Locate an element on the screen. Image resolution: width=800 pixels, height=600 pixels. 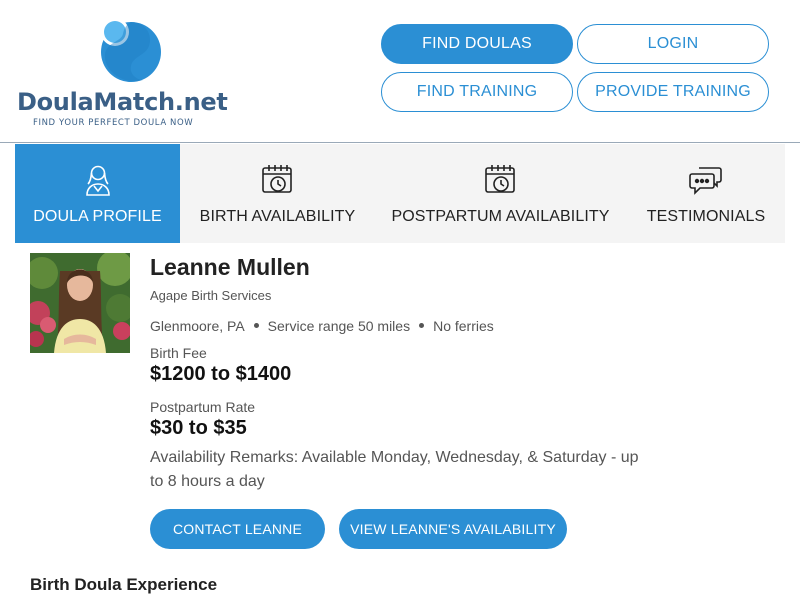
doula-photo is located at coordinates (80, 303).